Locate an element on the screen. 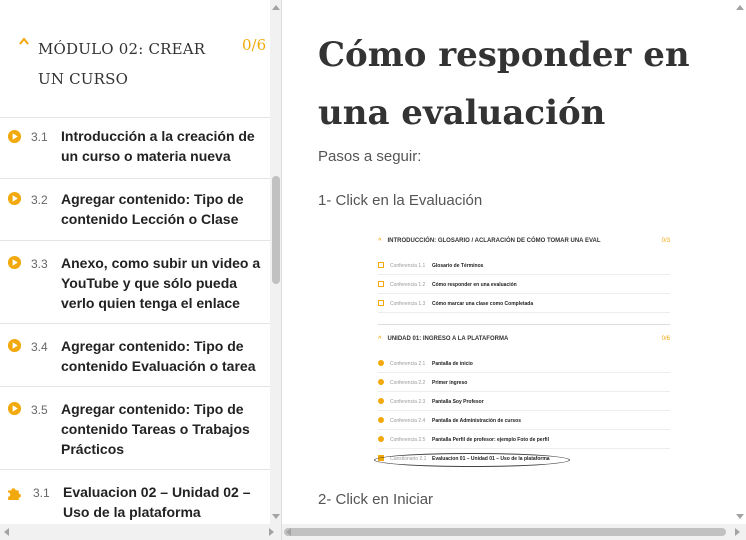 The image size is (746, 540). content-horizontal-scrollbar is located at coordinates (514, 532).